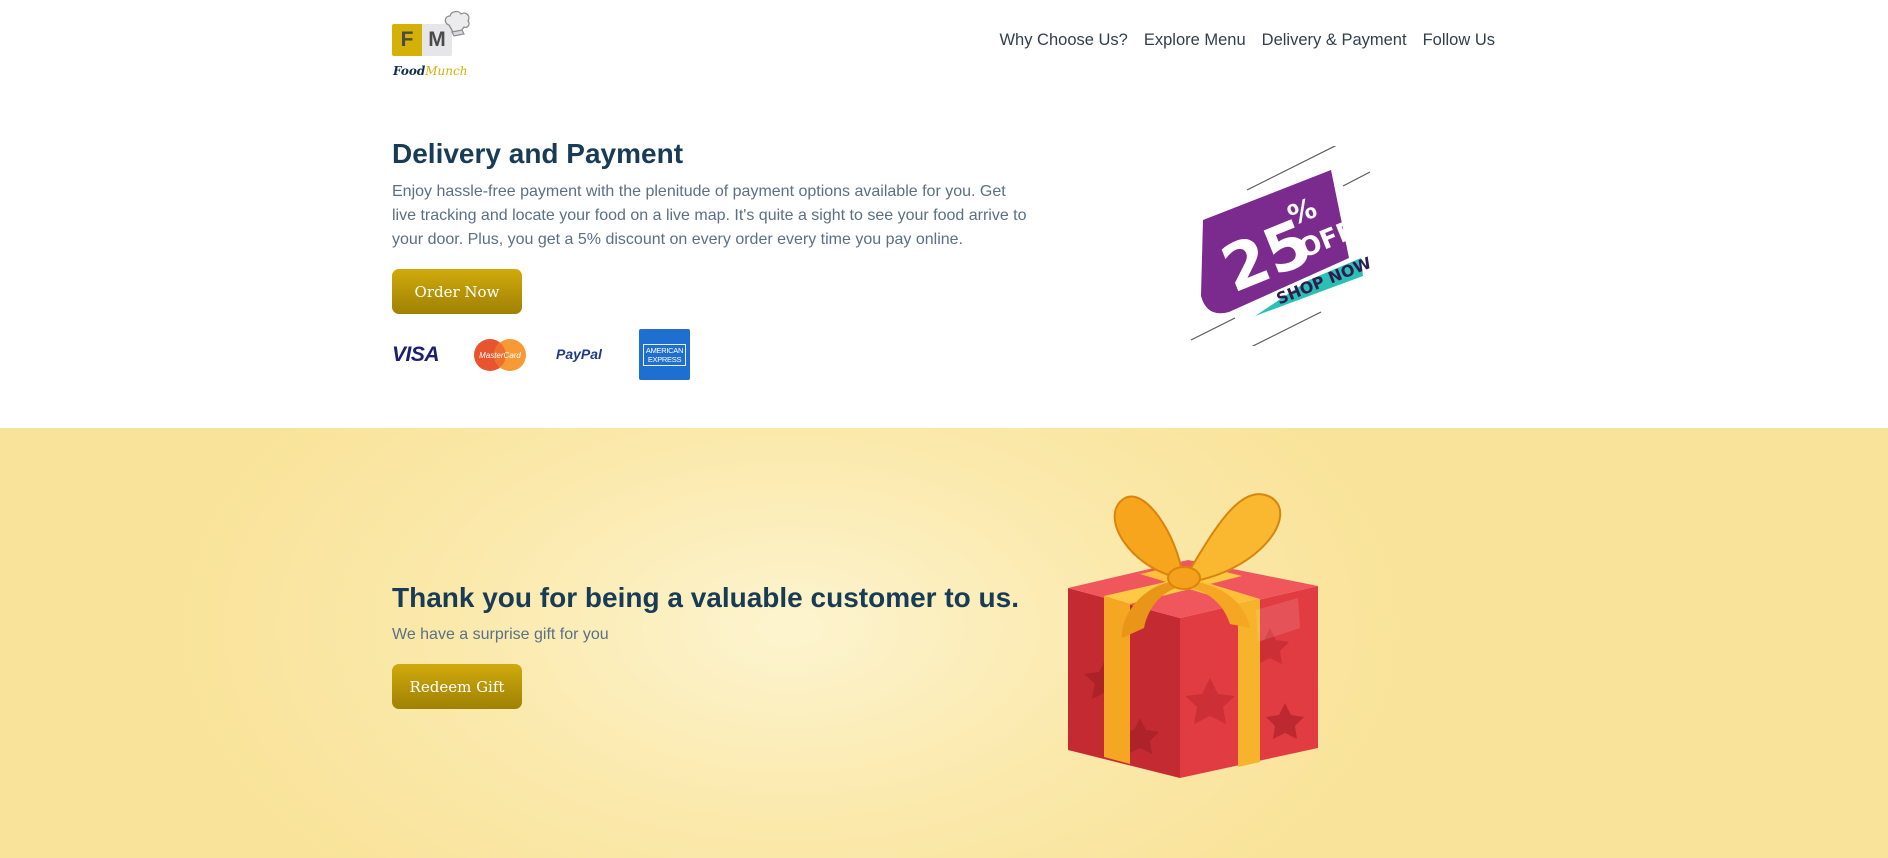 Image resolution: width=1888 pixels, height=858 pixels. Describe the element at coordinates (446, 71) in the screenshot. I see `logo-text-munch: Munch` at that location.